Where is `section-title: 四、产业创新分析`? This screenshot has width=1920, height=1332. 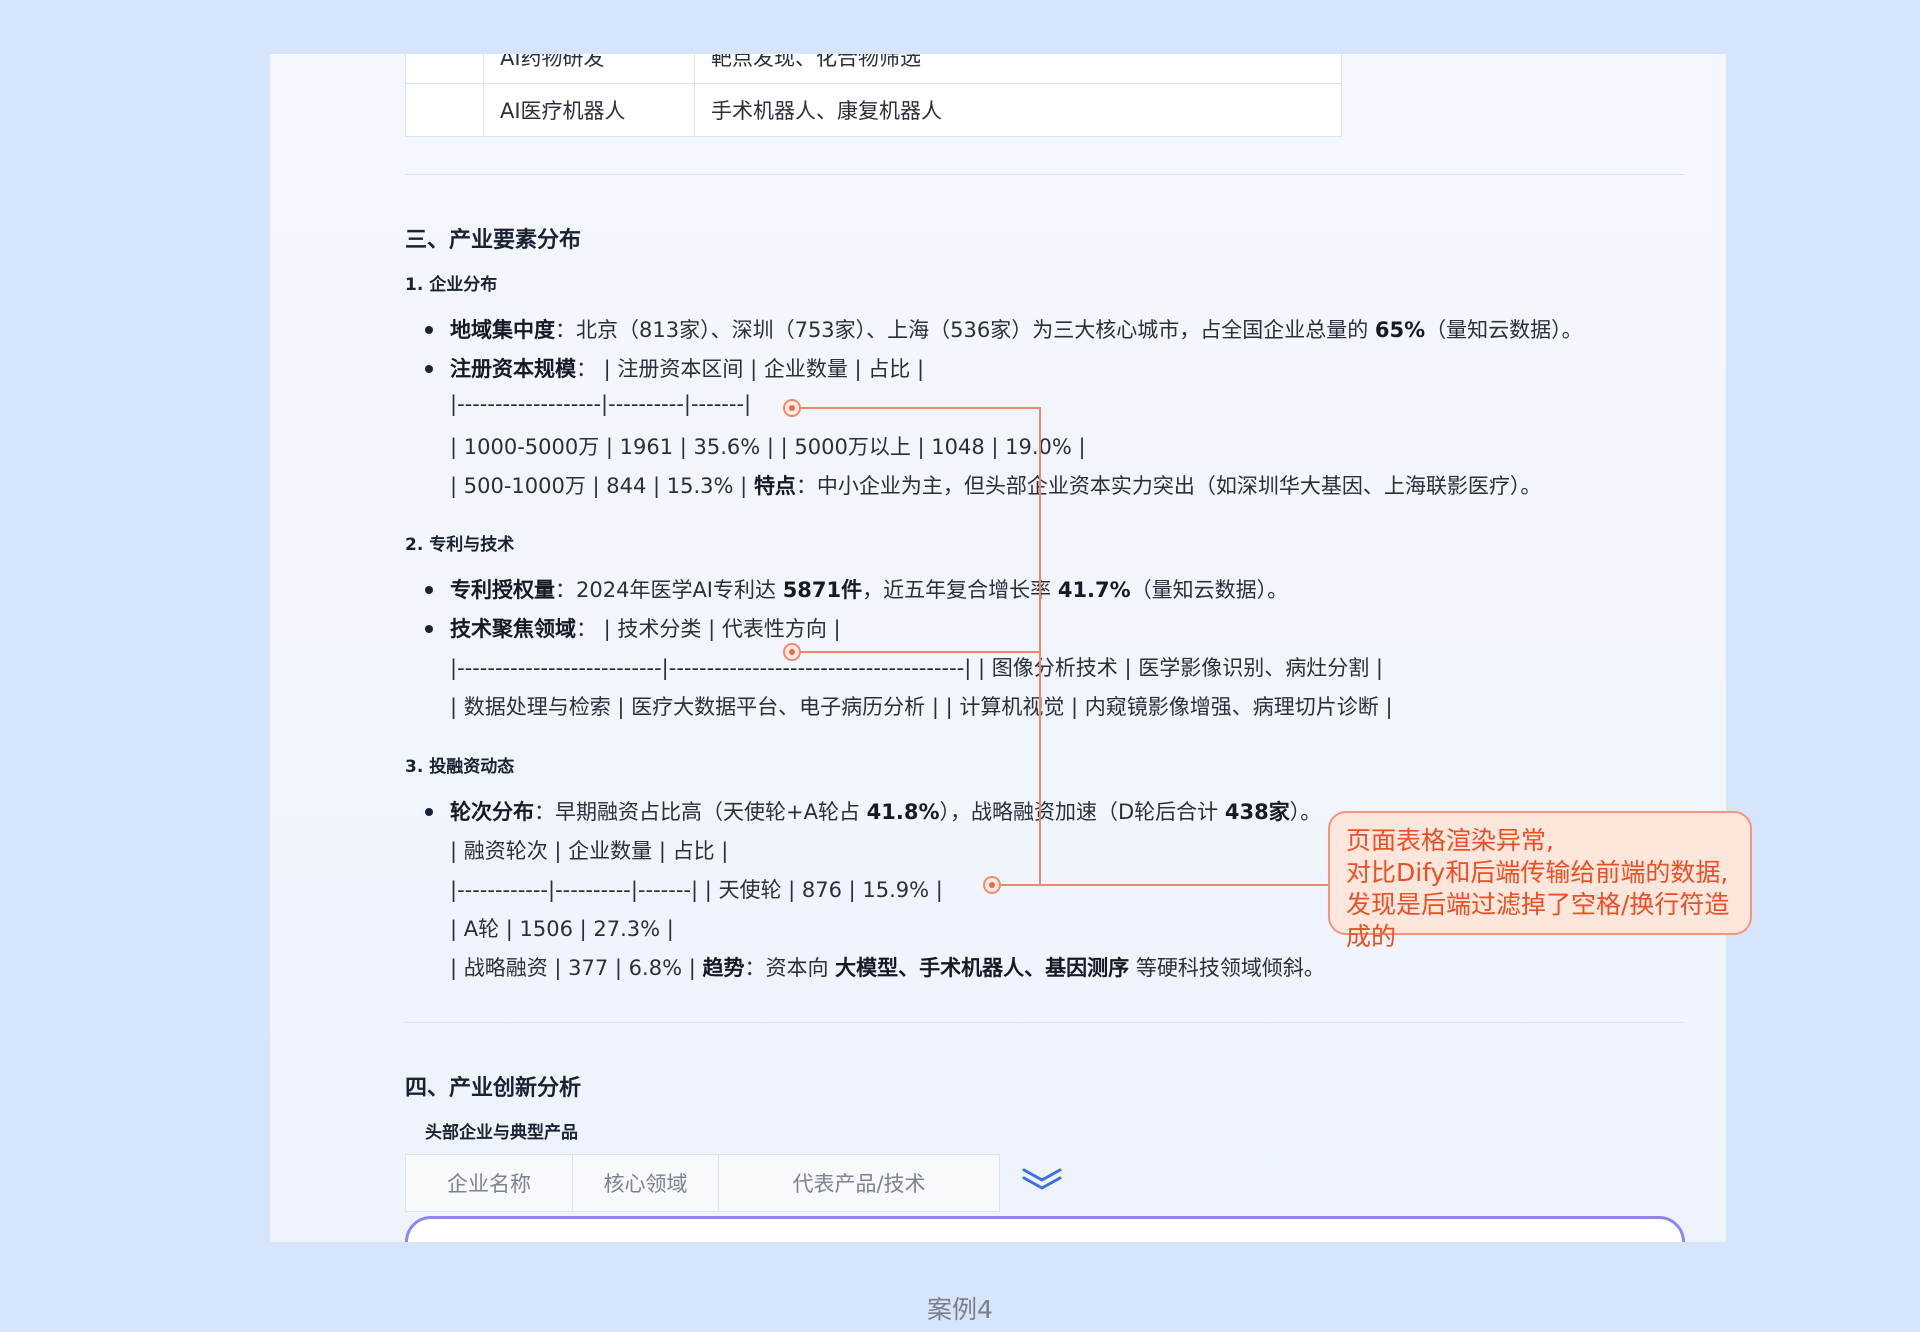
section-title: 四、产业创新分析 is located at coordinates (493, 1088).